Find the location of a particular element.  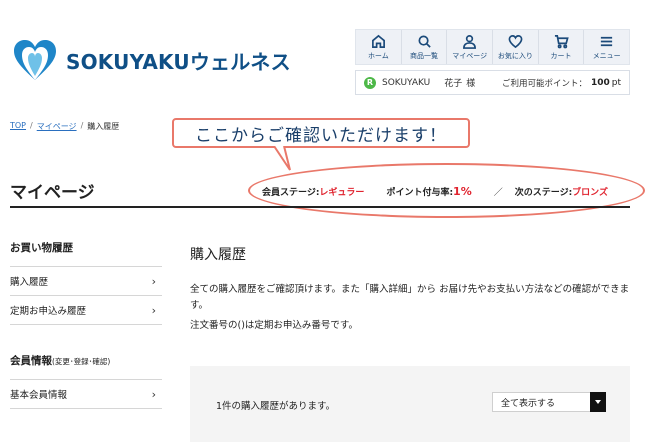

section-title: 購入履歴 is located at coordinates (218, 255).